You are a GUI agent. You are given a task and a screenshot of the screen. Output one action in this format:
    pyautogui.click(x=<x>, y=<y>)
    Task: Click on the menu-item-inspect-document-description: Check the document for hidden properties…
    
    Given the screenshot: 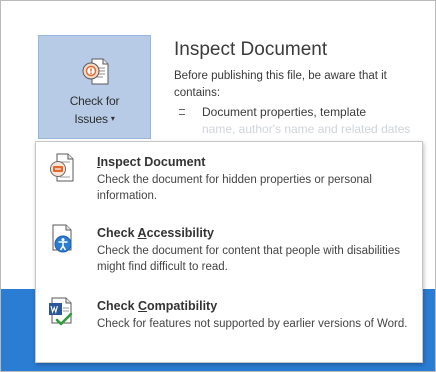 What is the action you would take?
    pyautogui.click(x=234, y=188)
    